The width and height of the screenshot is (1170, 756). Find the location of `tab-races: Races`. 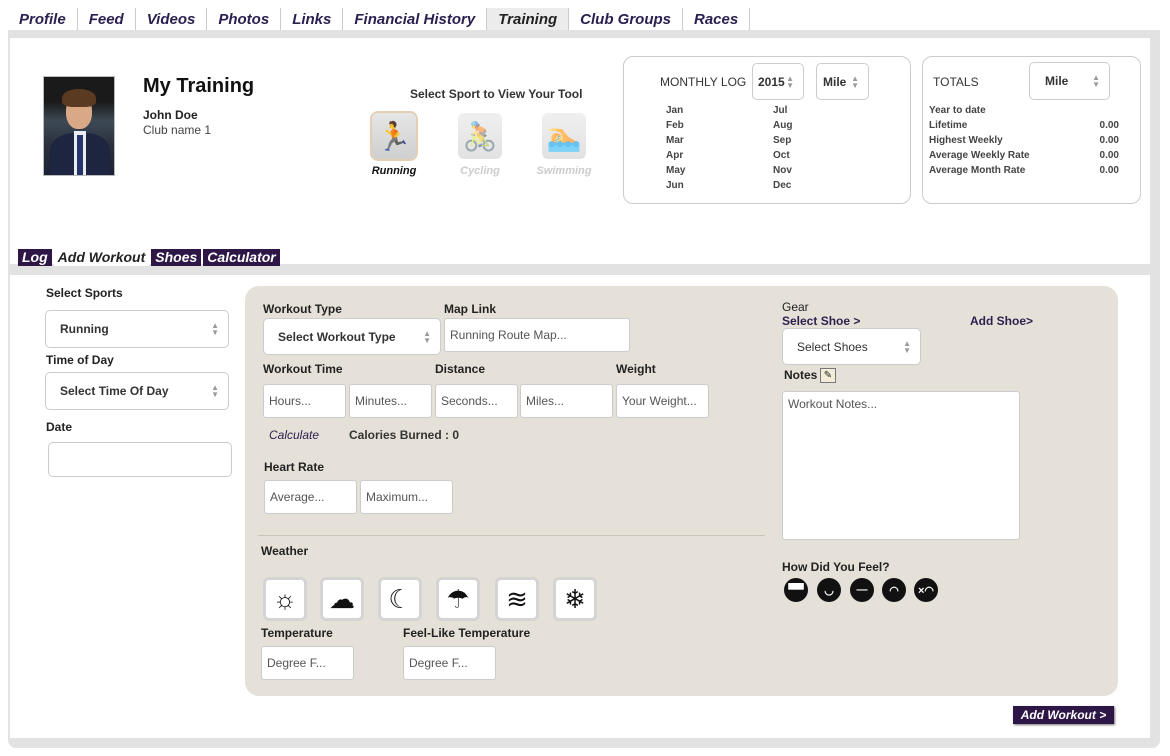

tab-races: Races is located at coordinates (717, 19).